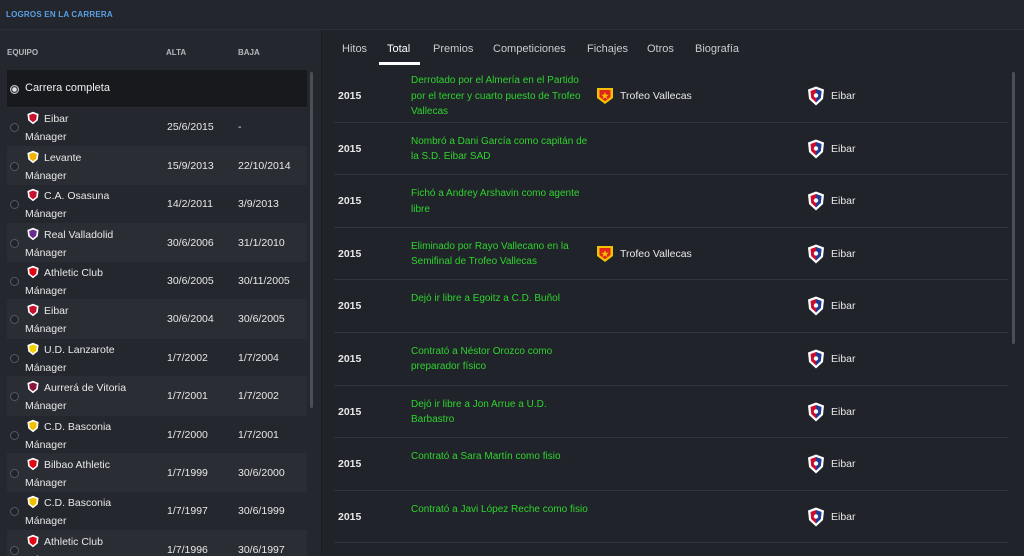  I want to click on tab-total: Total, so click(398, 49).